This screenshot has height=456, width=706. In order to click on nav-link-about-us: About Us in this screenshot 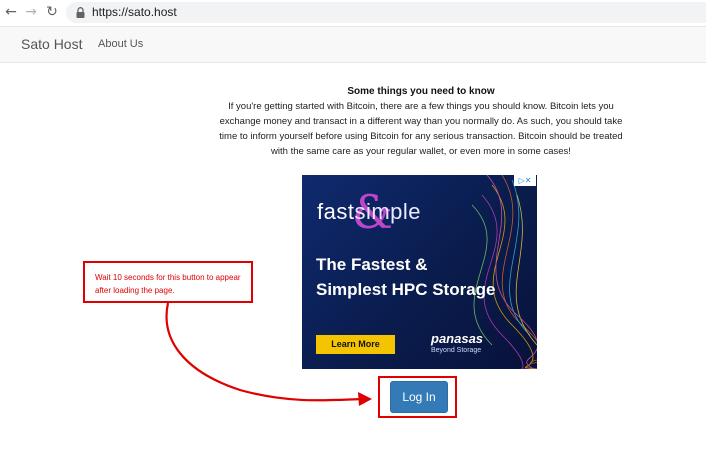, I will do `click(120, 44)`.